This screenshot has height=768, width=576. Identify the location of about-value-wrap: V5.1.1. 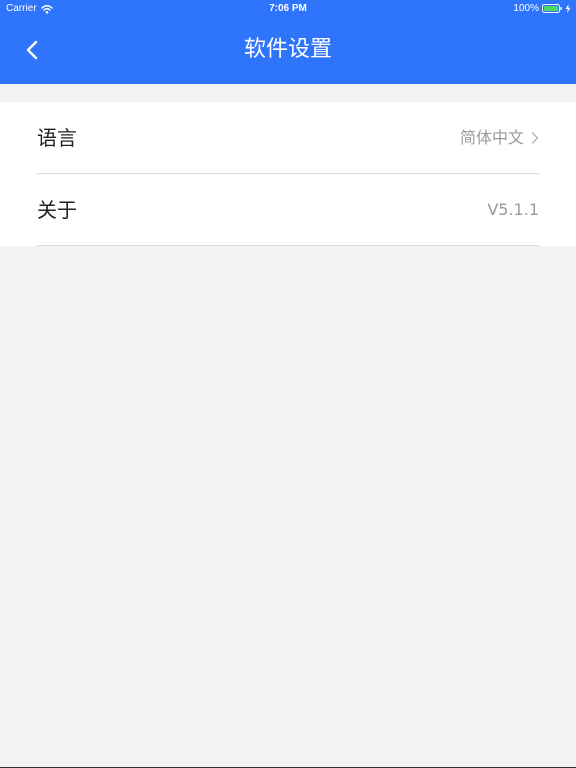
(513, 210).